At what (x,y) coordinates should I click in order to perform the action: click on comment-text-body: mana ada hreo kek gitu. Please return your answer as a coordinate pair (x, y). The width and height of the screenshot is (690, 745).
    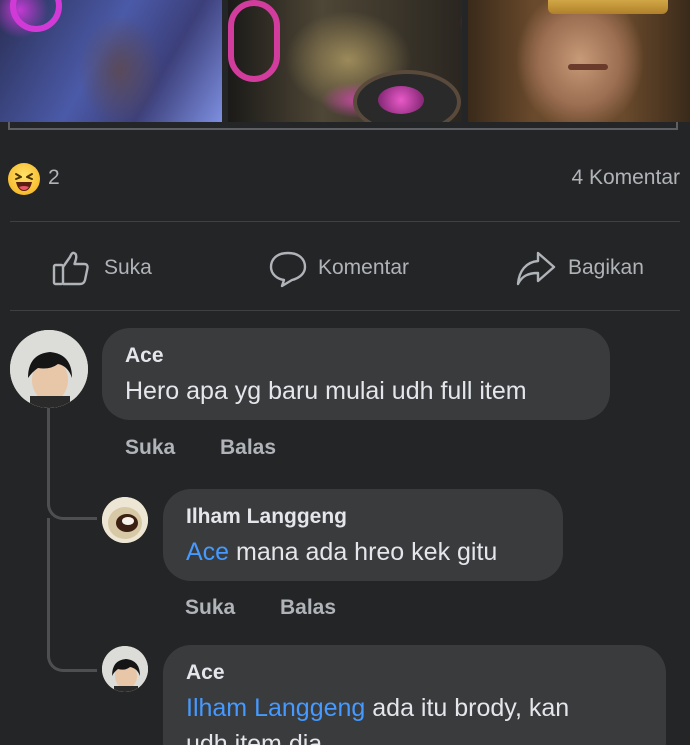
    Looking at the image, I should click on (363, 552).